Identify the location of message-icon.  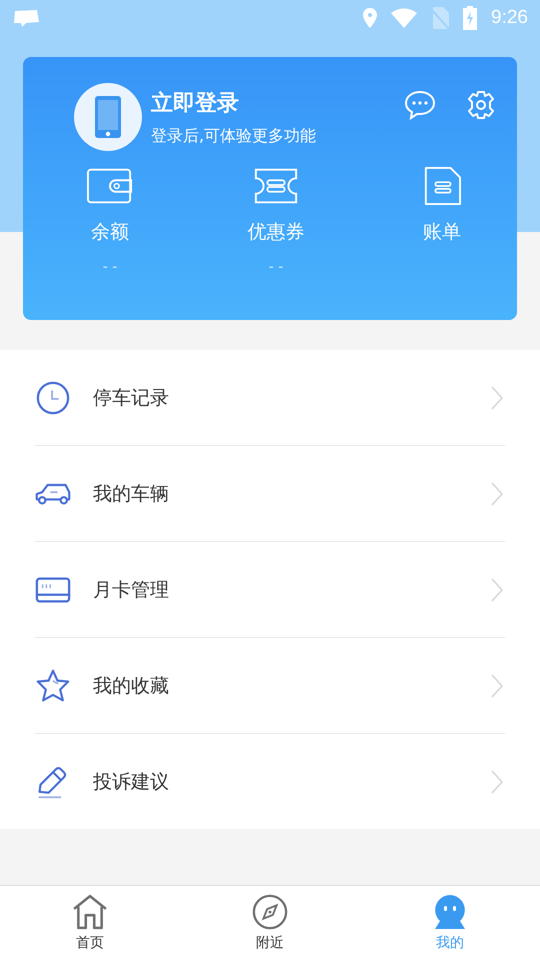
(420, 105).